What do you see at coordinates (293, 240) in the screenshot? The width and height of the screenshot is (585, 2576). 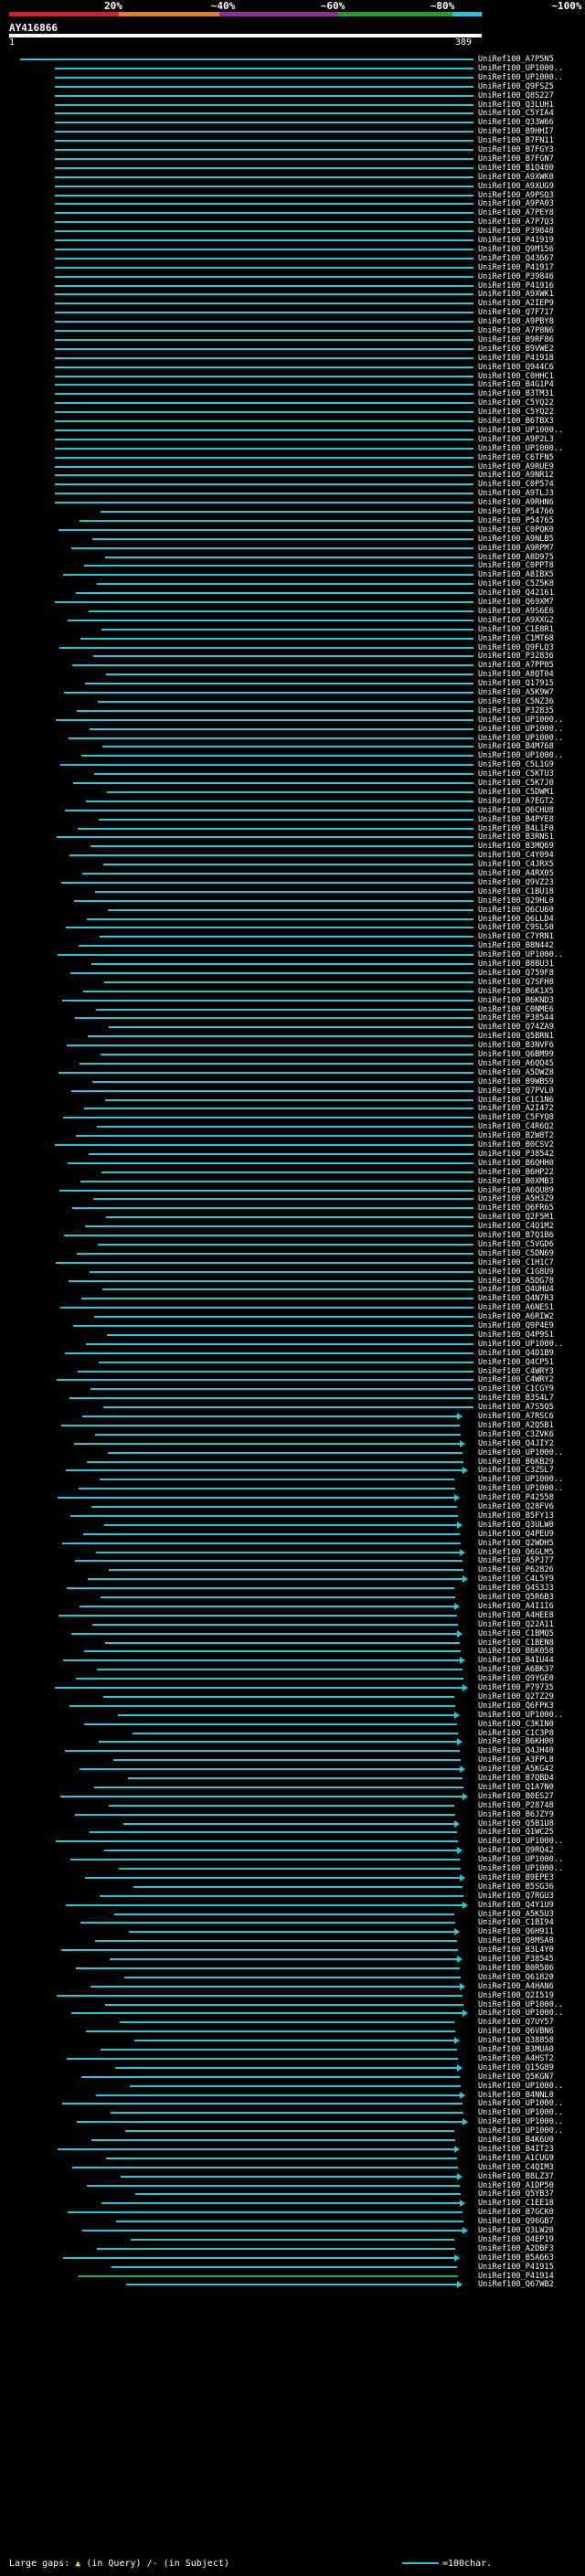 I see `hit-row: UniRef100_P41919` at bounding box center [293, 240].